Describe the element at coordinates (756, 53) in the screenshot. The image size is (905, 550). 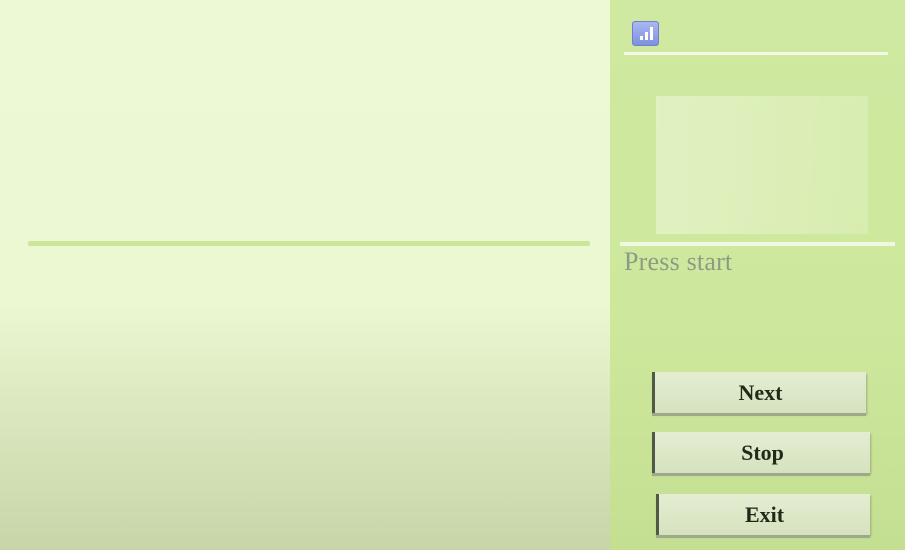
I see `panel-divider-top` at that location.